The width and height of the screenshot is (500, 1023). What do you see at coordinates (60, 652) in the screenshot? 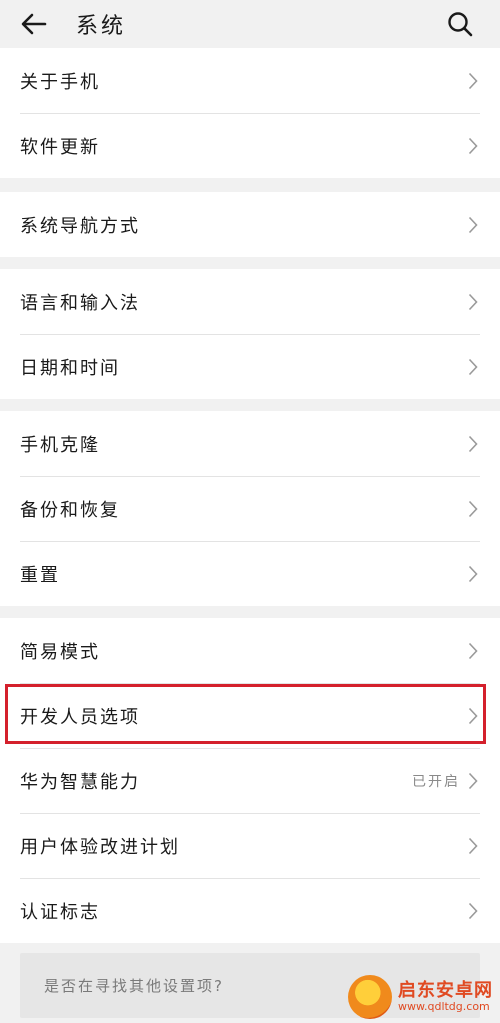
I see `settings-item-label: 简易模式` at bounding box center [60, 652].